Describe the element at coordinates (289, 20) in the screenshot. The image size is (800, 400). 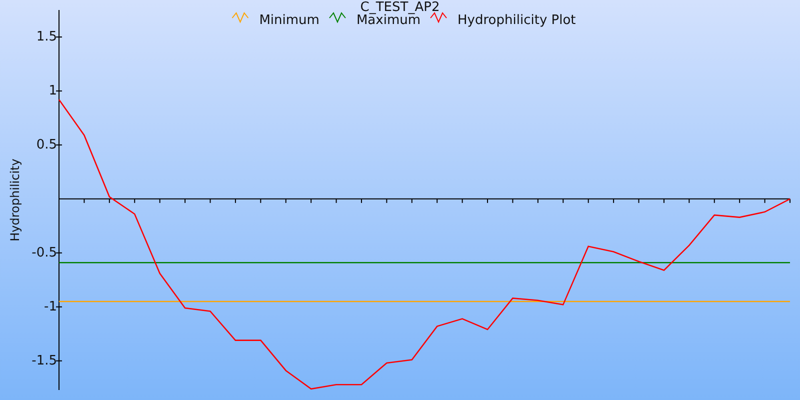
I see `legend-label: Minimum` at that location.